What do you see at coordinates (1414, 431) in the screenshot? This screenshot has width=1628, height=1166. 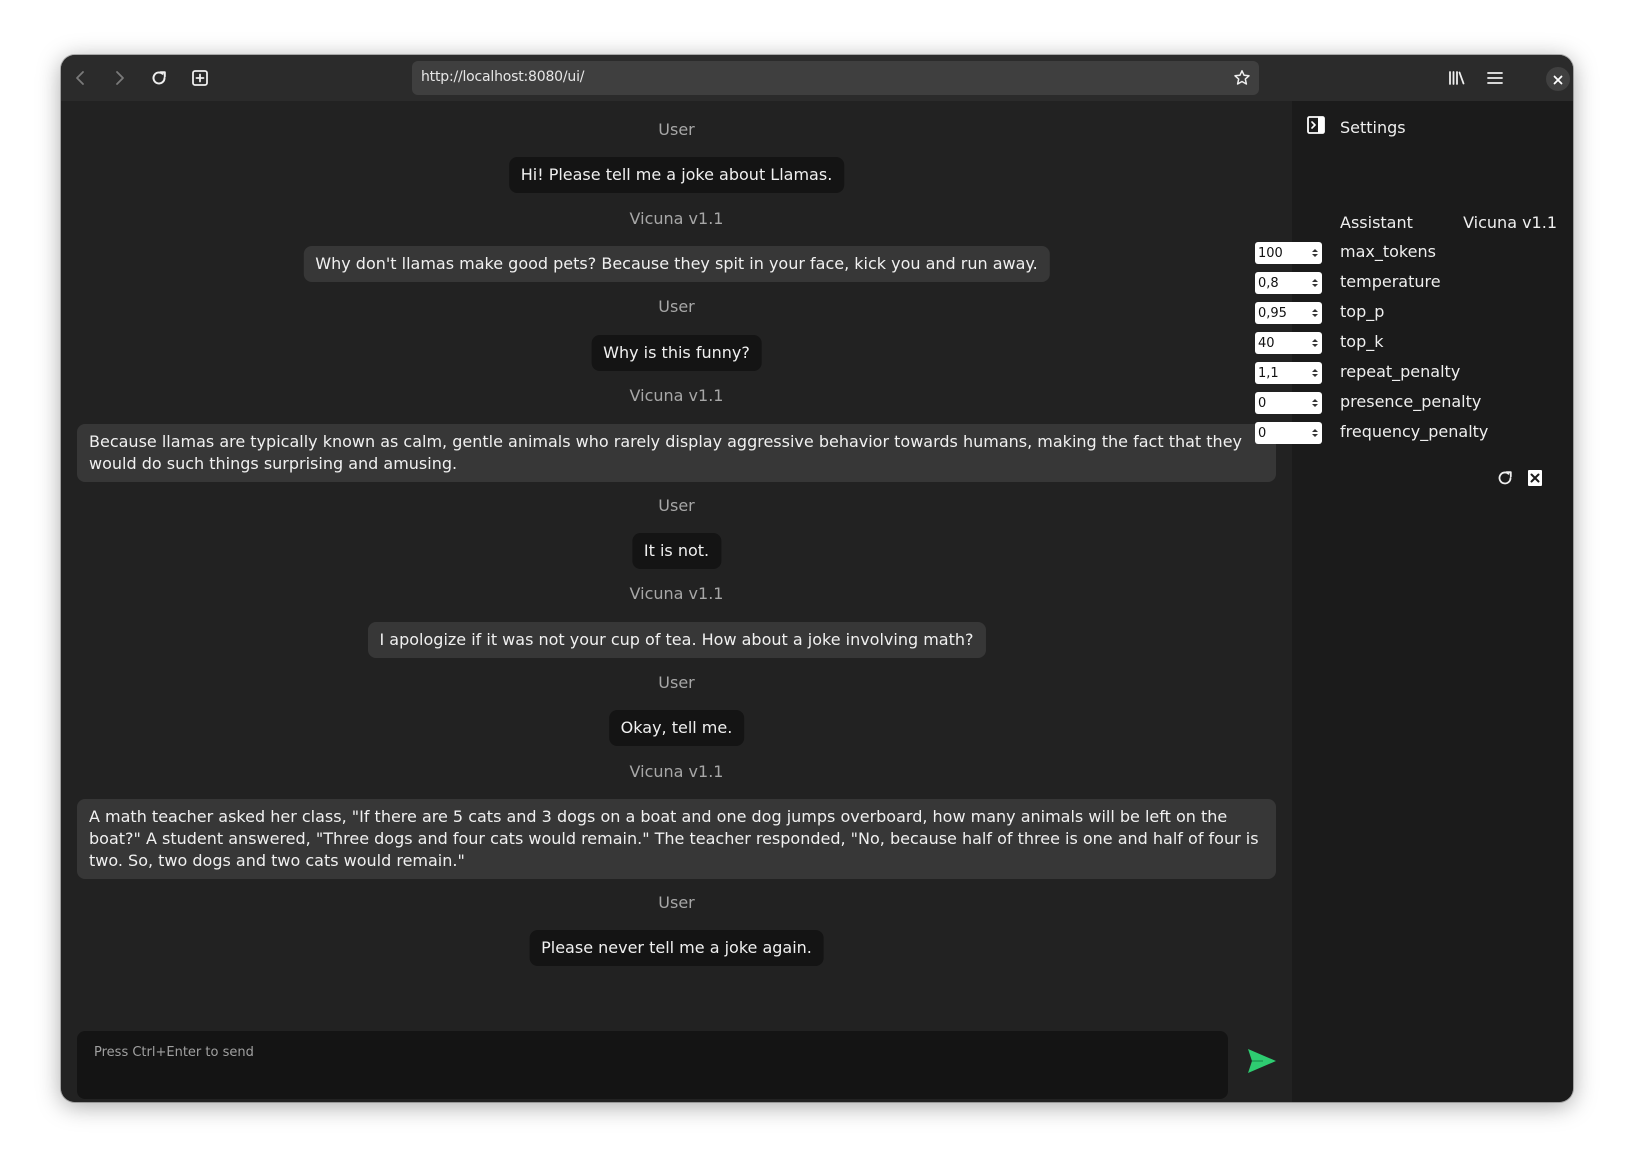 I see `param-label-frequency-penalty: frequency_penalty` at bounding box center [1414, 431].